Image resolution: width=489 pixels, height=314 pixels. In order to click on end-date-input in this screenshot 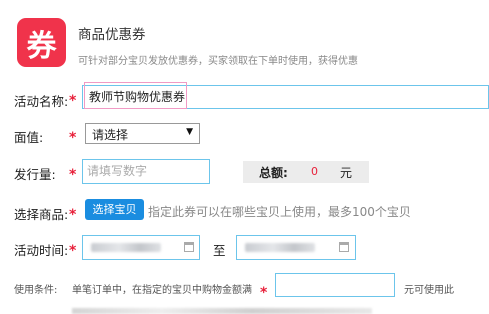, I will do `click(296, 247)`.